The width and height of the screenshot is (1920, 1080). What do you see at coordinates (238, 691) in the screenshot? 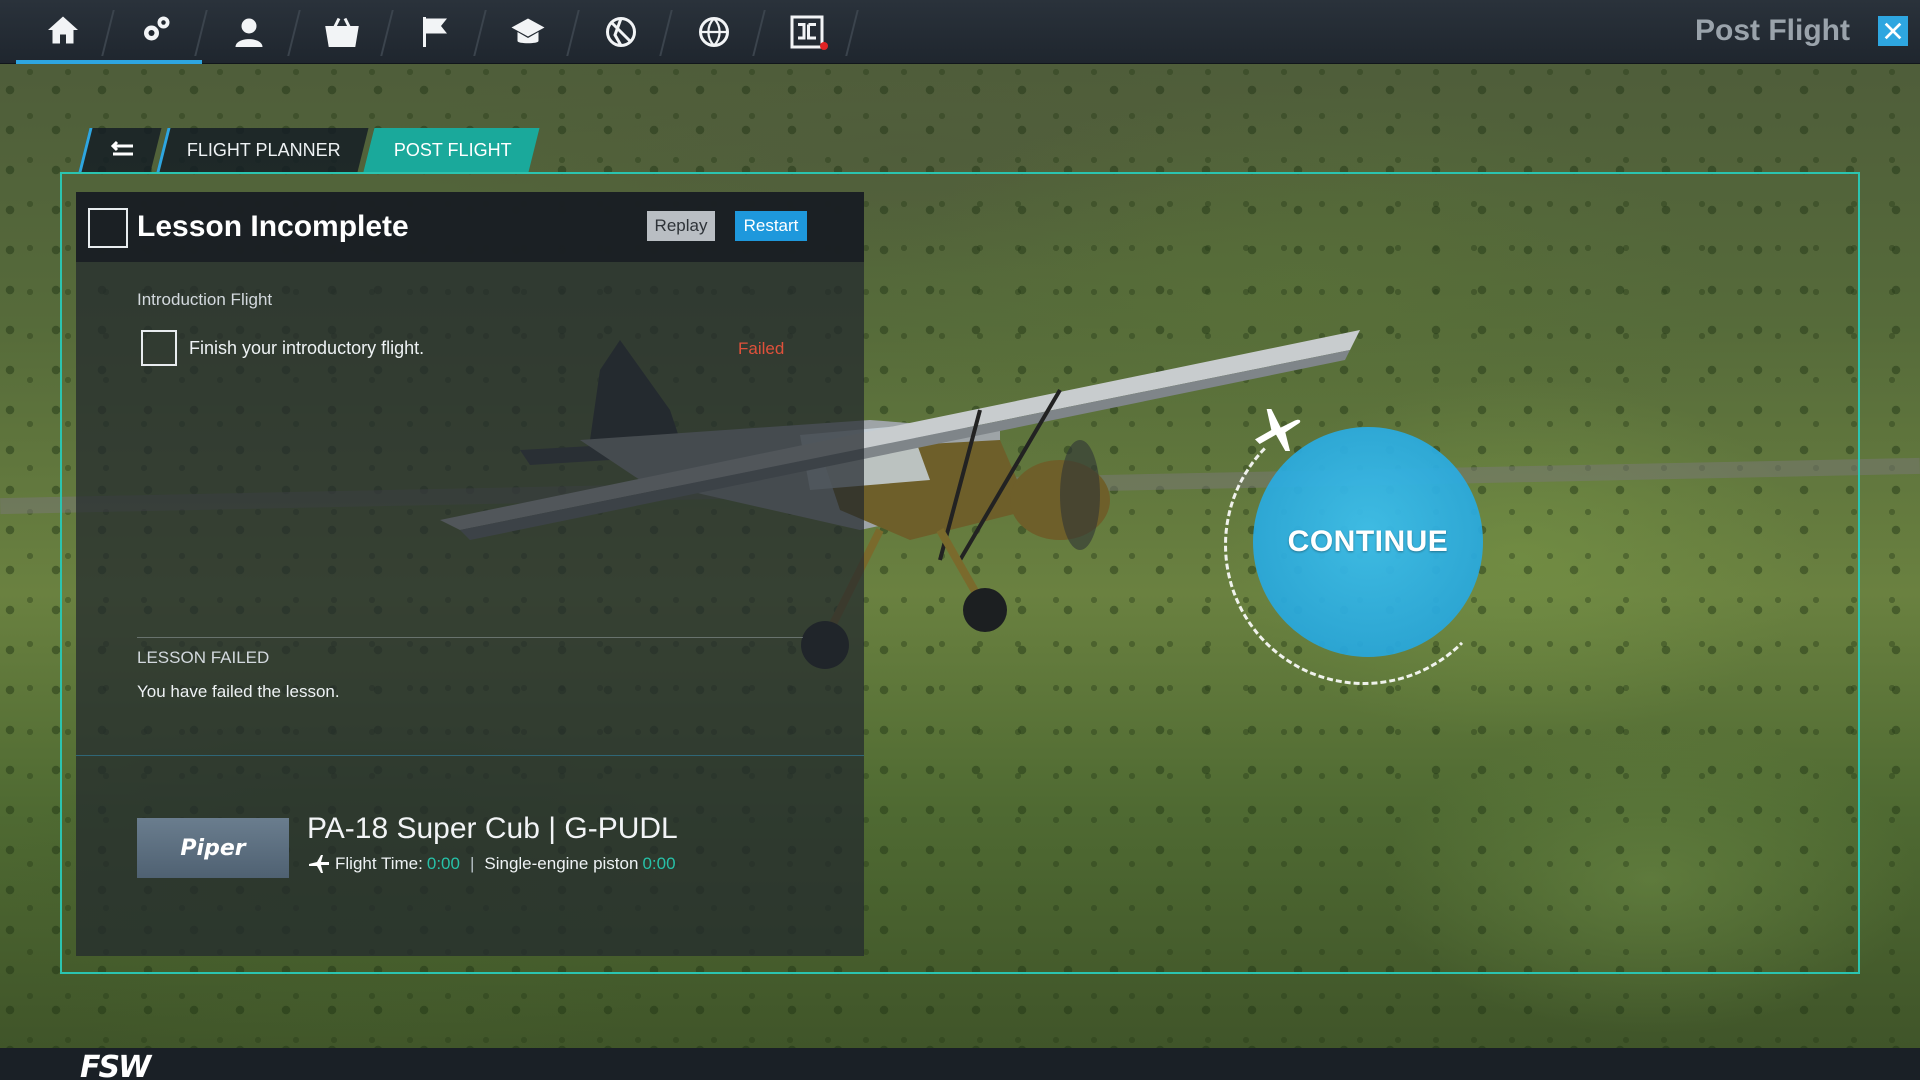
I see `result-text: You have failed the lesson.` at bounding box center [238, 691].